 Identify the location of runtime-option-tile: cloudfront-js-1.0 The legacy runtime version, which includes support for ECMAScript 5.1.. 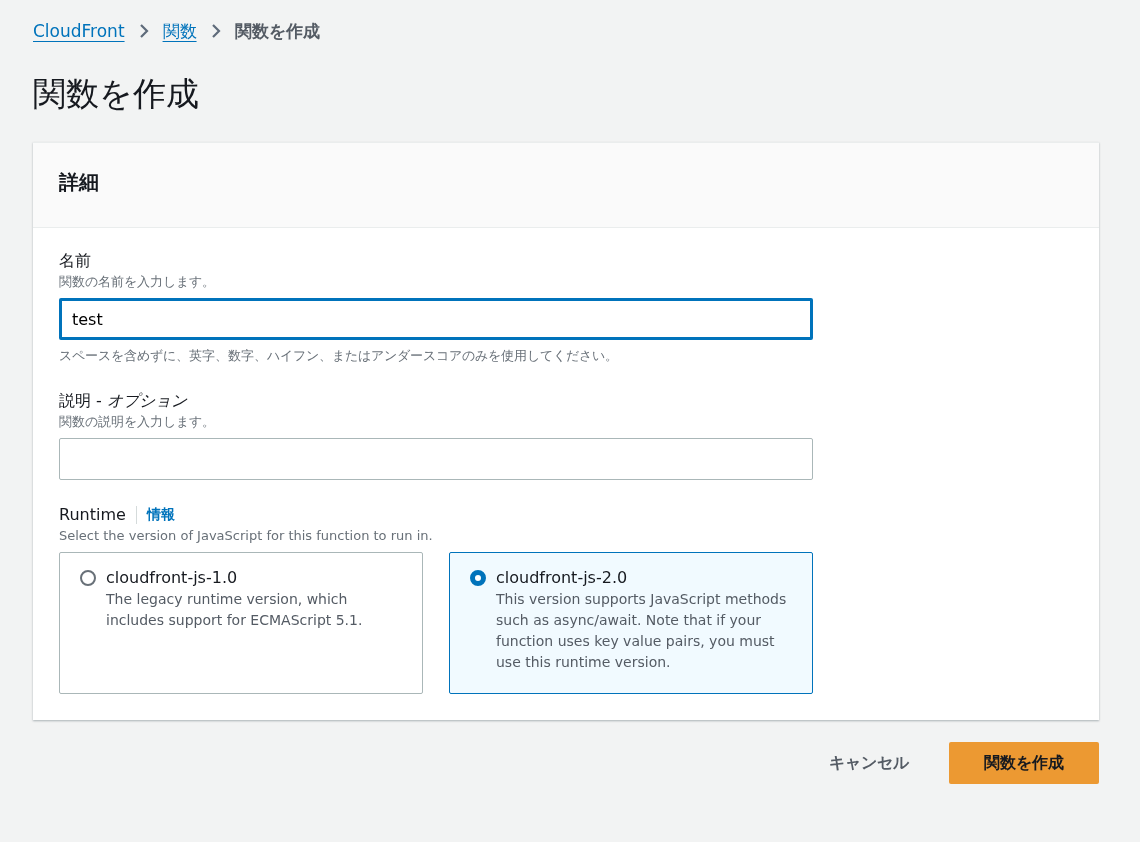
(241, 623).